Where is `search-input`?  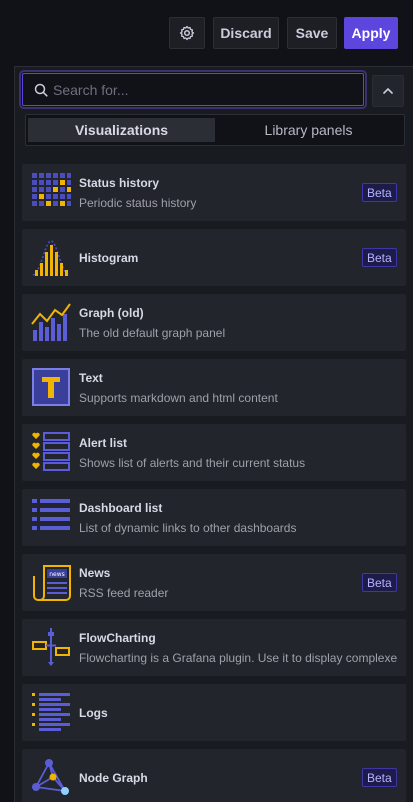
search-input is located at coordinates (203, 89).